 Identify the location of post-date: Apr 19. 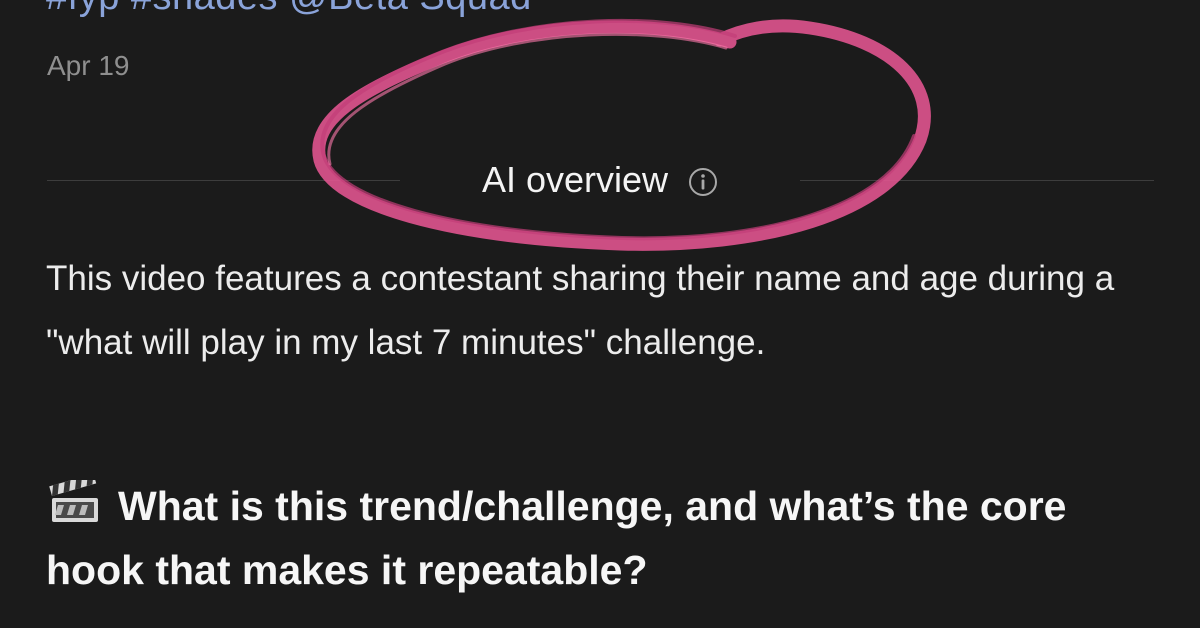
(88, 65).